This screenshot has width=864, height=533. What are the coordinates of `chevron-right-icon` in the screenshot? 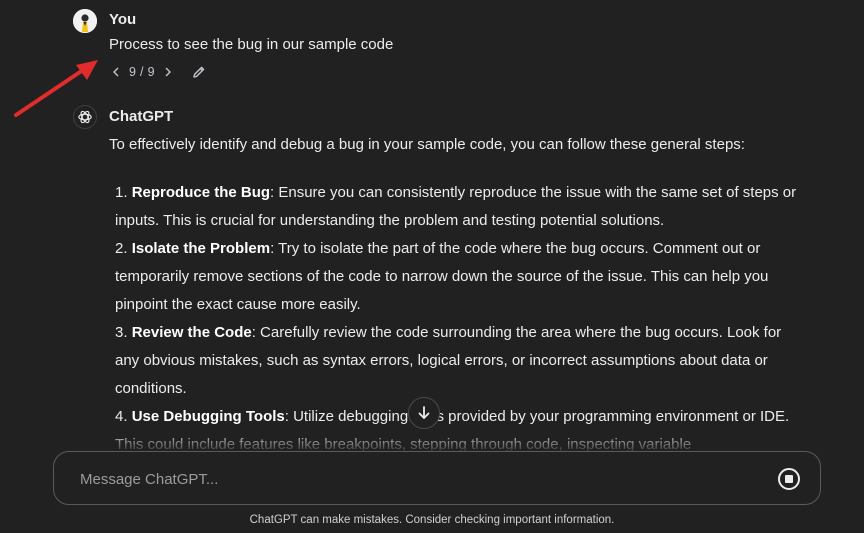 It's located at (168, 72).